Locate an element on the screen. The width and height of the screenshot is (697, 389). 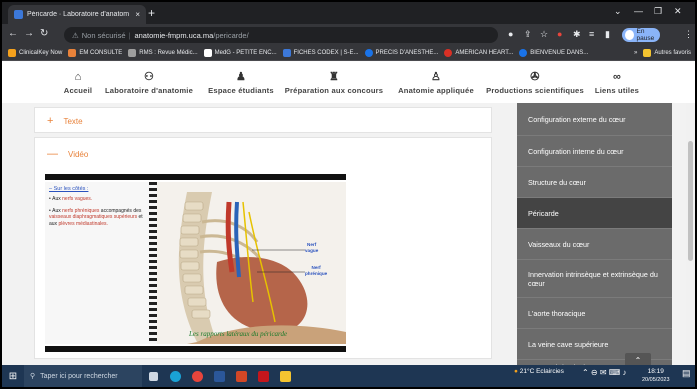
tab-title: Péricarde · Laboratoire d'anatom is located at coordinates (78, 14).